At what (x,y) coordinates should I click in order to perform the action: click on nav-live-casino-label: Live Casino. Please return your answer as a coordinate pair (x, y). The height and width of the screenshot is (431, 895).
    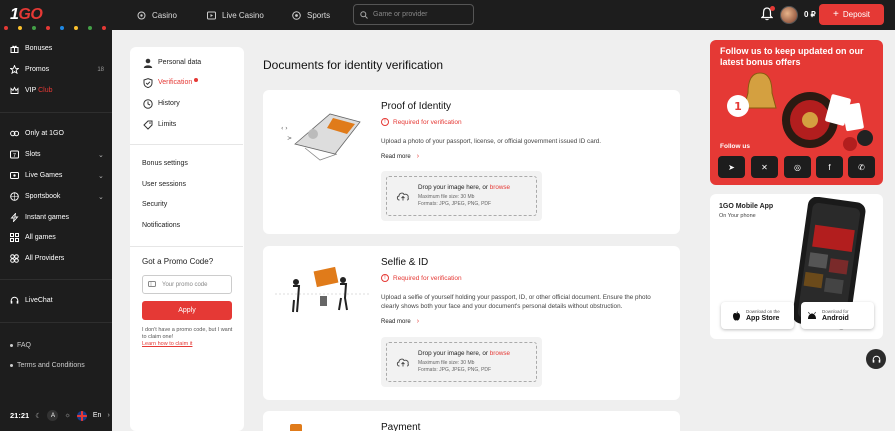
    Looking at the image, I should click on (243, 15).